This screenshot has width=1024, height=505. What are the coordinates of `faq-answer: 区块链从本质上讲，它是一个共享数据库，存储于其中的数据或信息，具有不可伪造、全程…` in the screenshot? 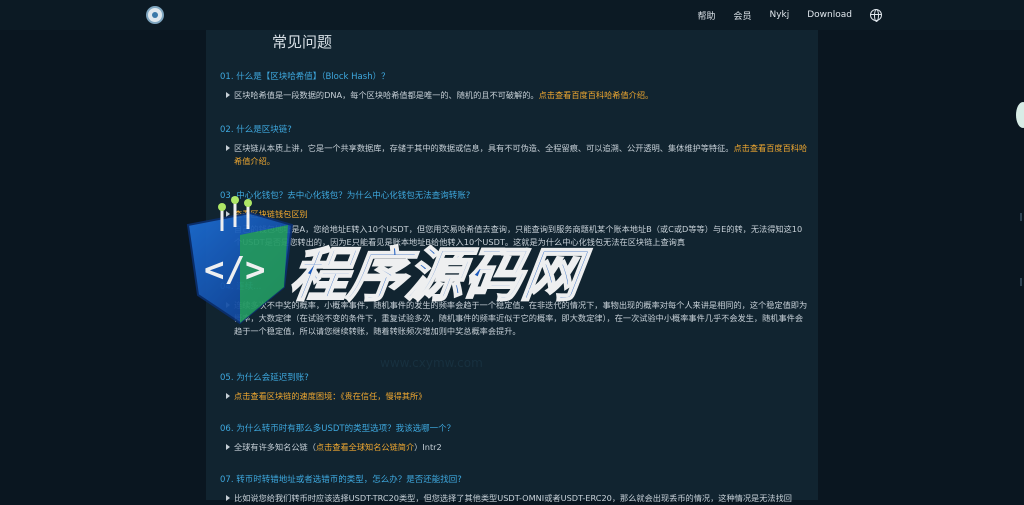 It's located at (515, 155).